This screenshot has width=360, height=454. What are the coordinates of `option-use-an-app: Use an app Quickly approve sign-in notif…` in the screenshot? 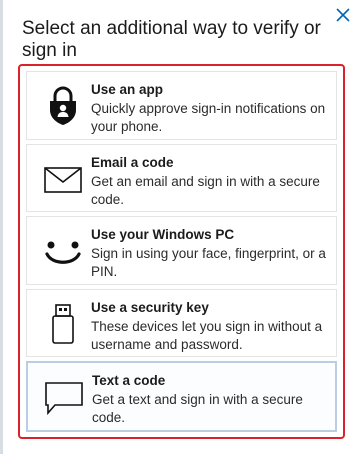 It's located at (181, 105).